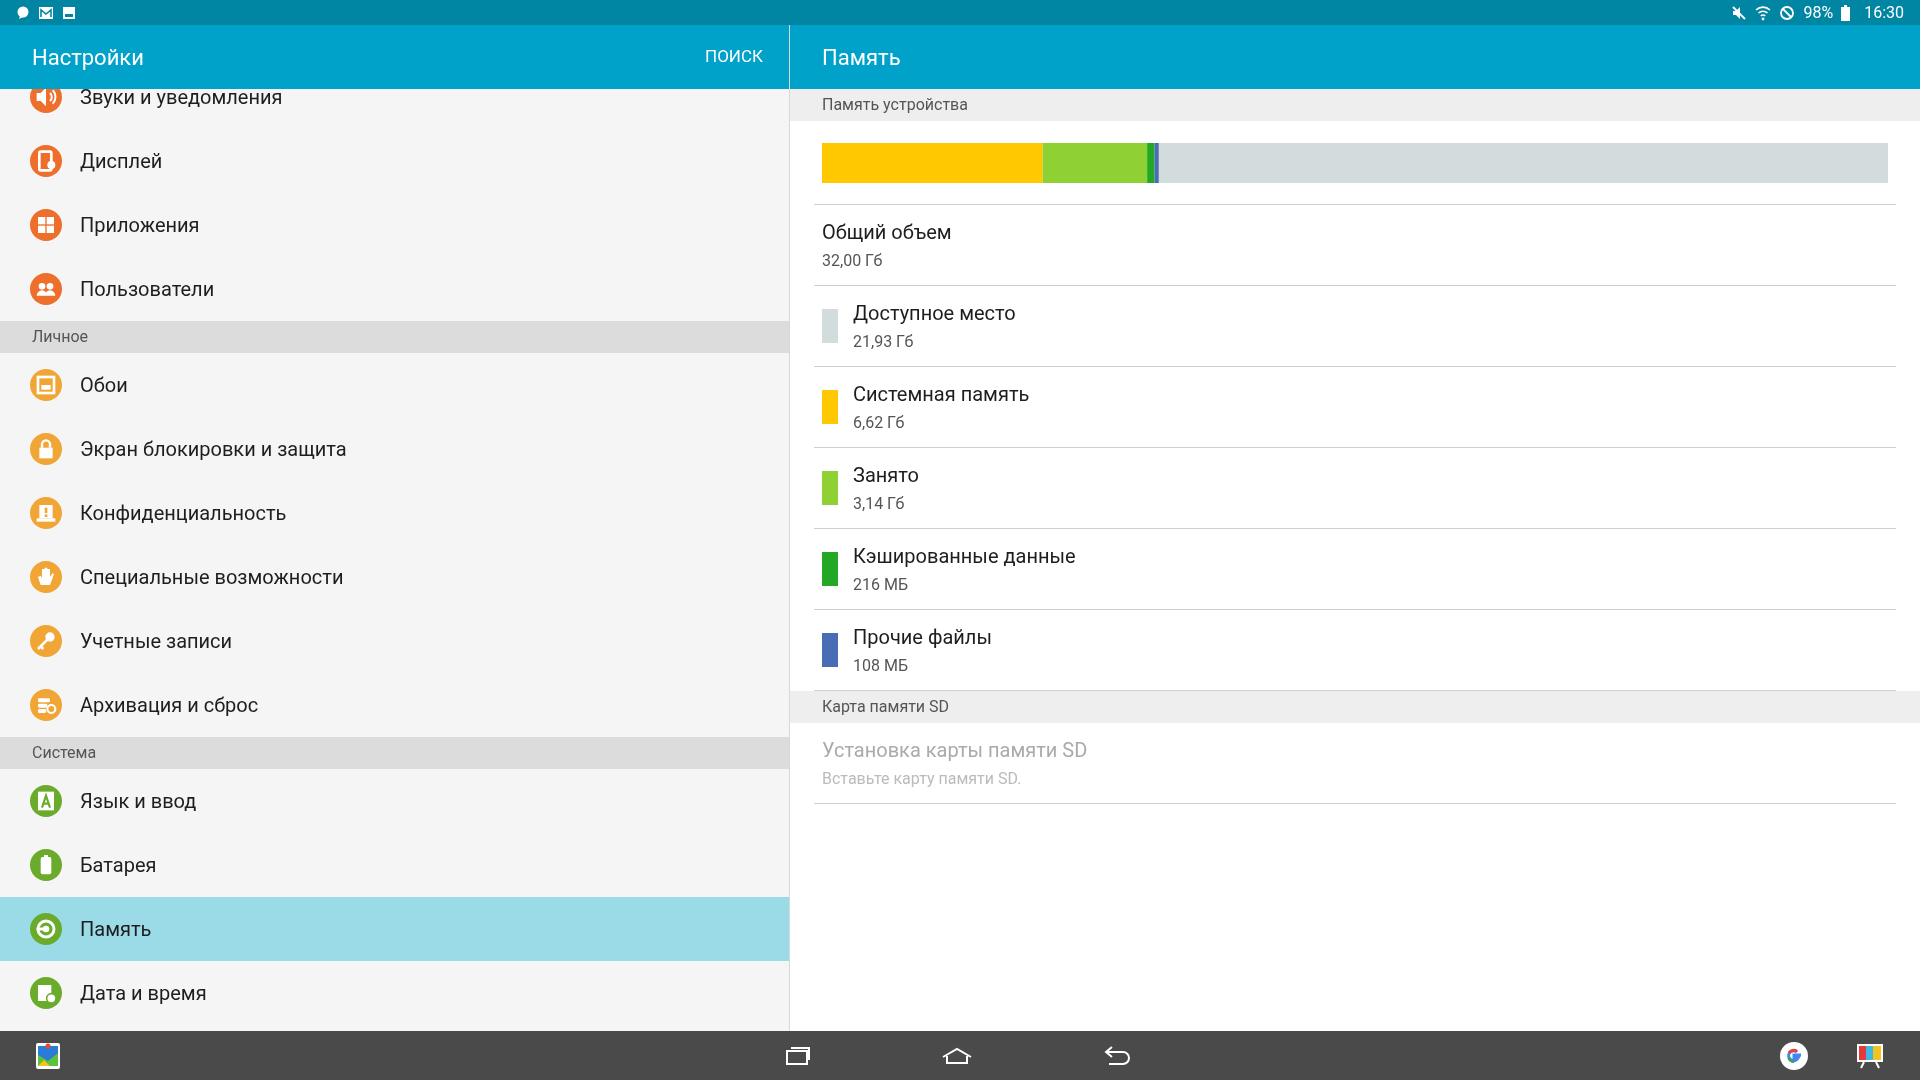 Image resolution: width=1920 pixels, height=1080 pixels. What do you see at coordinates (941, 394) in the screenshot?
I see `item-title: Системная память` at bounding box center [941, 394].